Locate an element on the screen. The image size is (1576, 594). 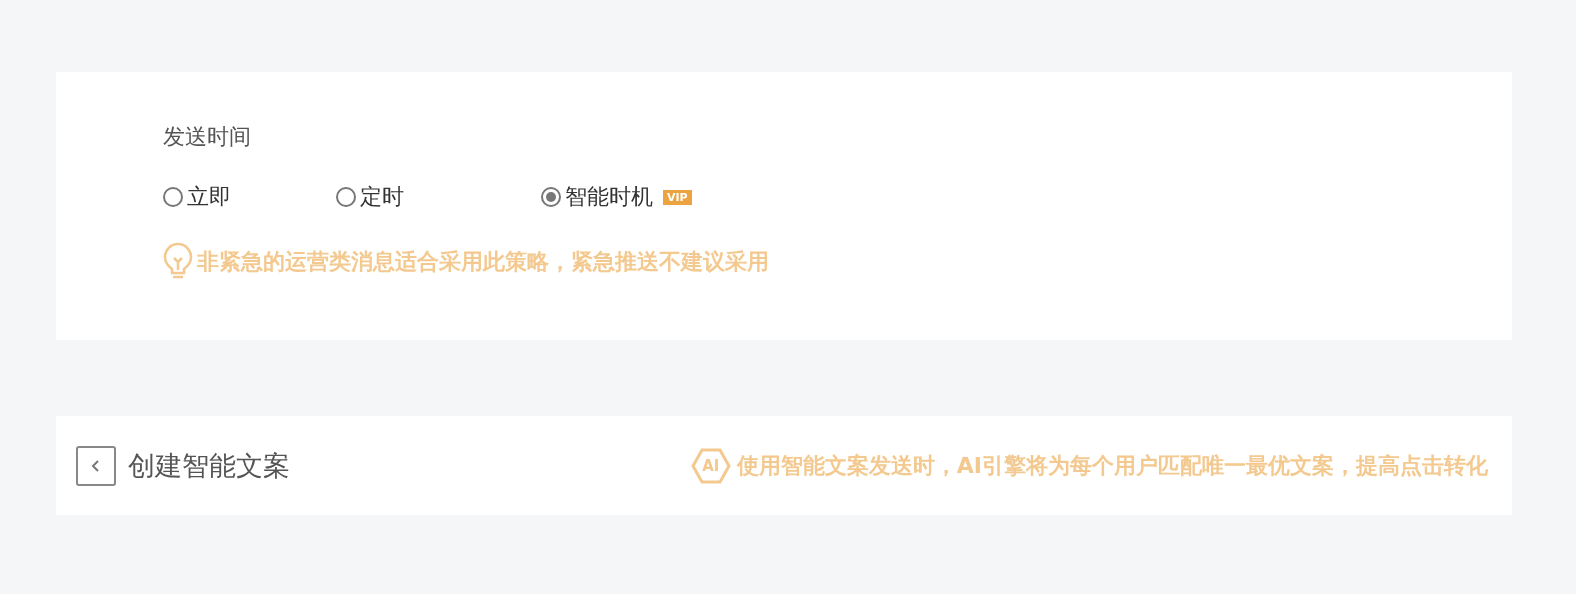
vip-badge: VIP is located at coordinates (677, 197).